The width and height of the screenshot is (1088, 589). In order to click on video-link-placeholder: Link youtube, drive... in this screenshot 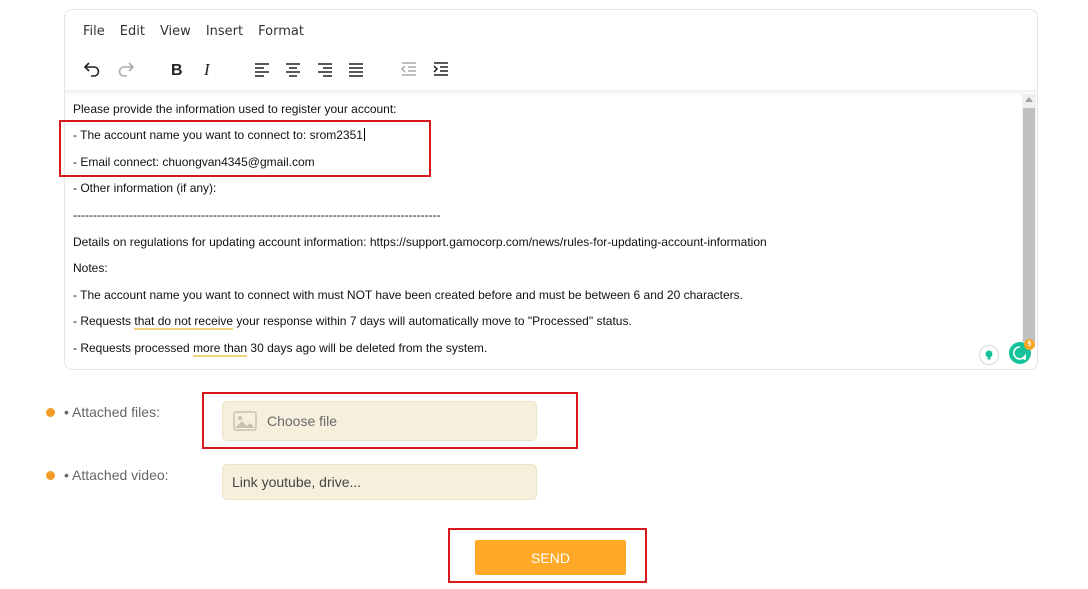, I will do `click(297, 482)`.